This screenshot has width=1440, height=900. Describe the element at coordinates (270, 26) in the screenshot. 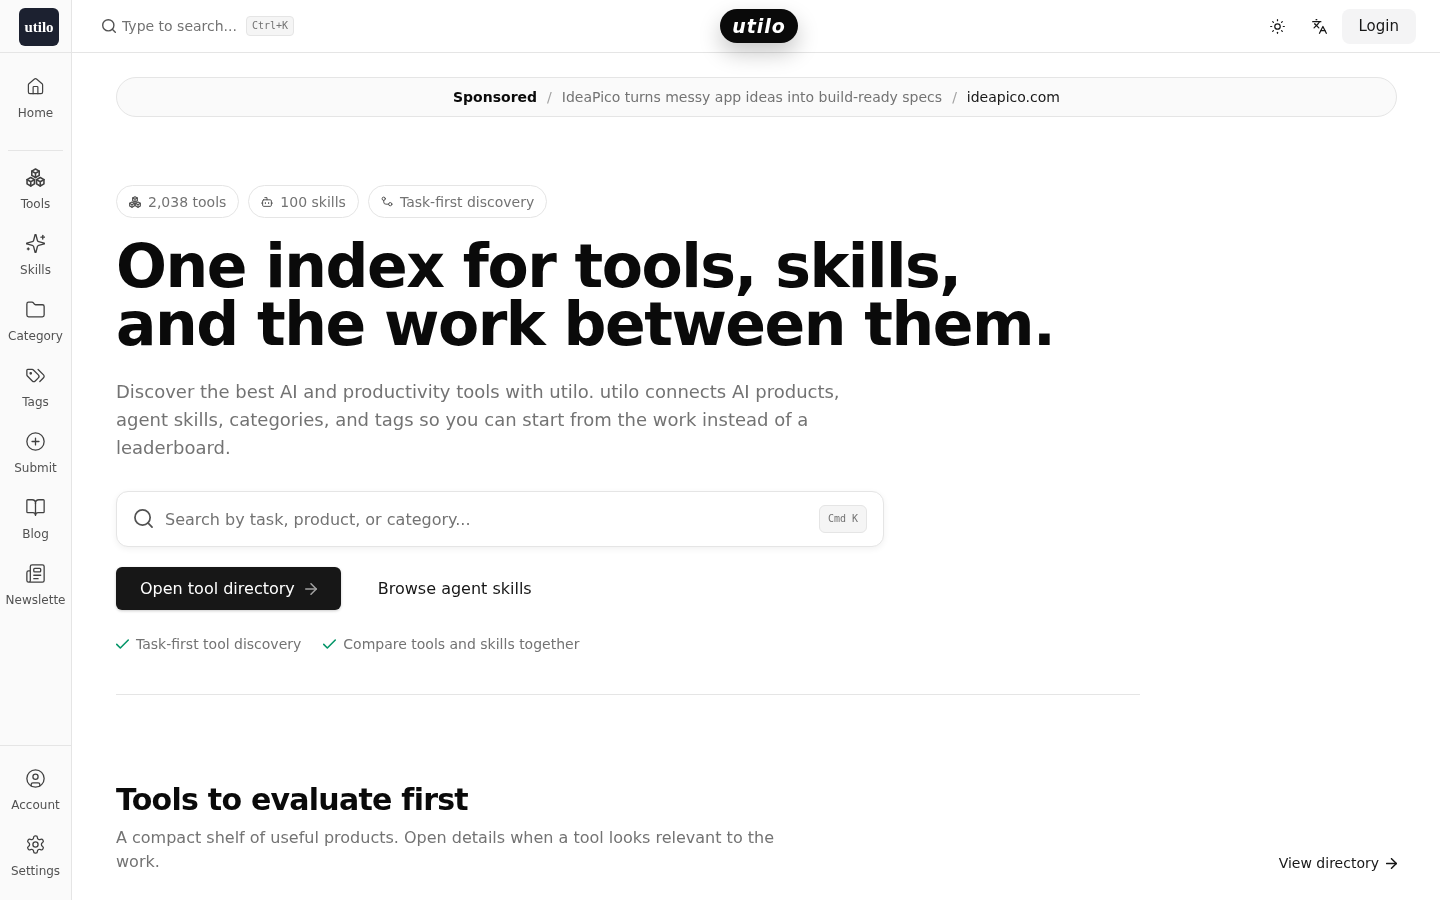

I see `shortcut-key: Ctrl+K` at that location.